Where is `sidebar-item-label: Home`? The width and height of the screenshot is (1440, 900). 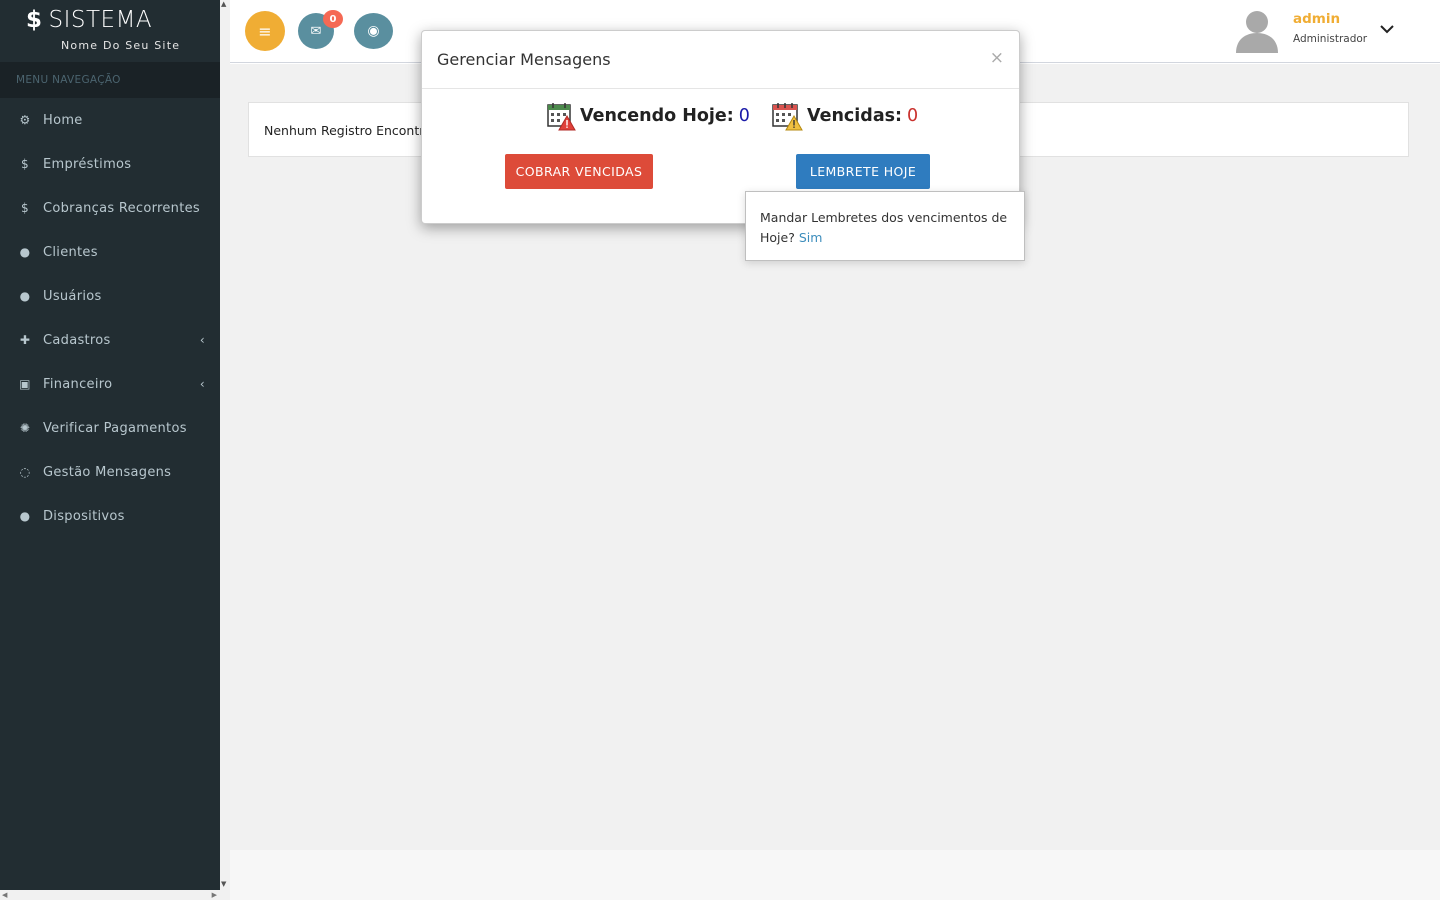 sidebar-item-label: Home is located at coordinates (63, 120).